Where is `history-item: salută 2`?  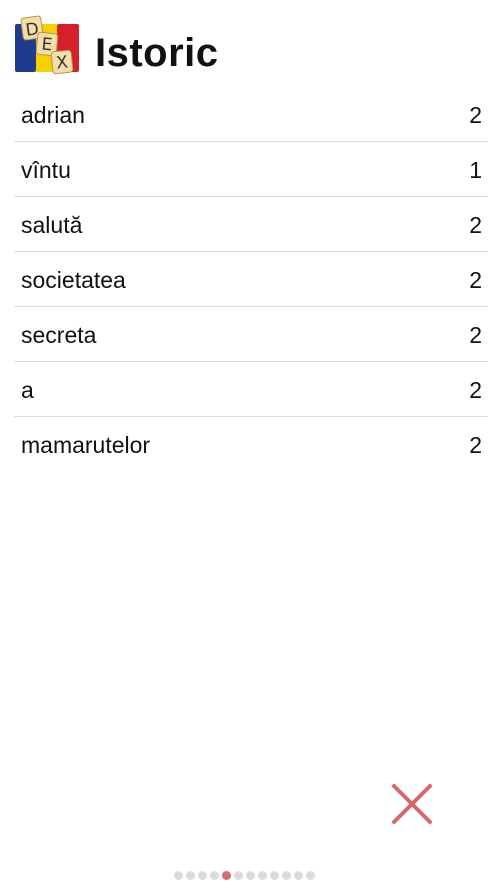
history-item: salută 2 is located at coordinates (251, 224).